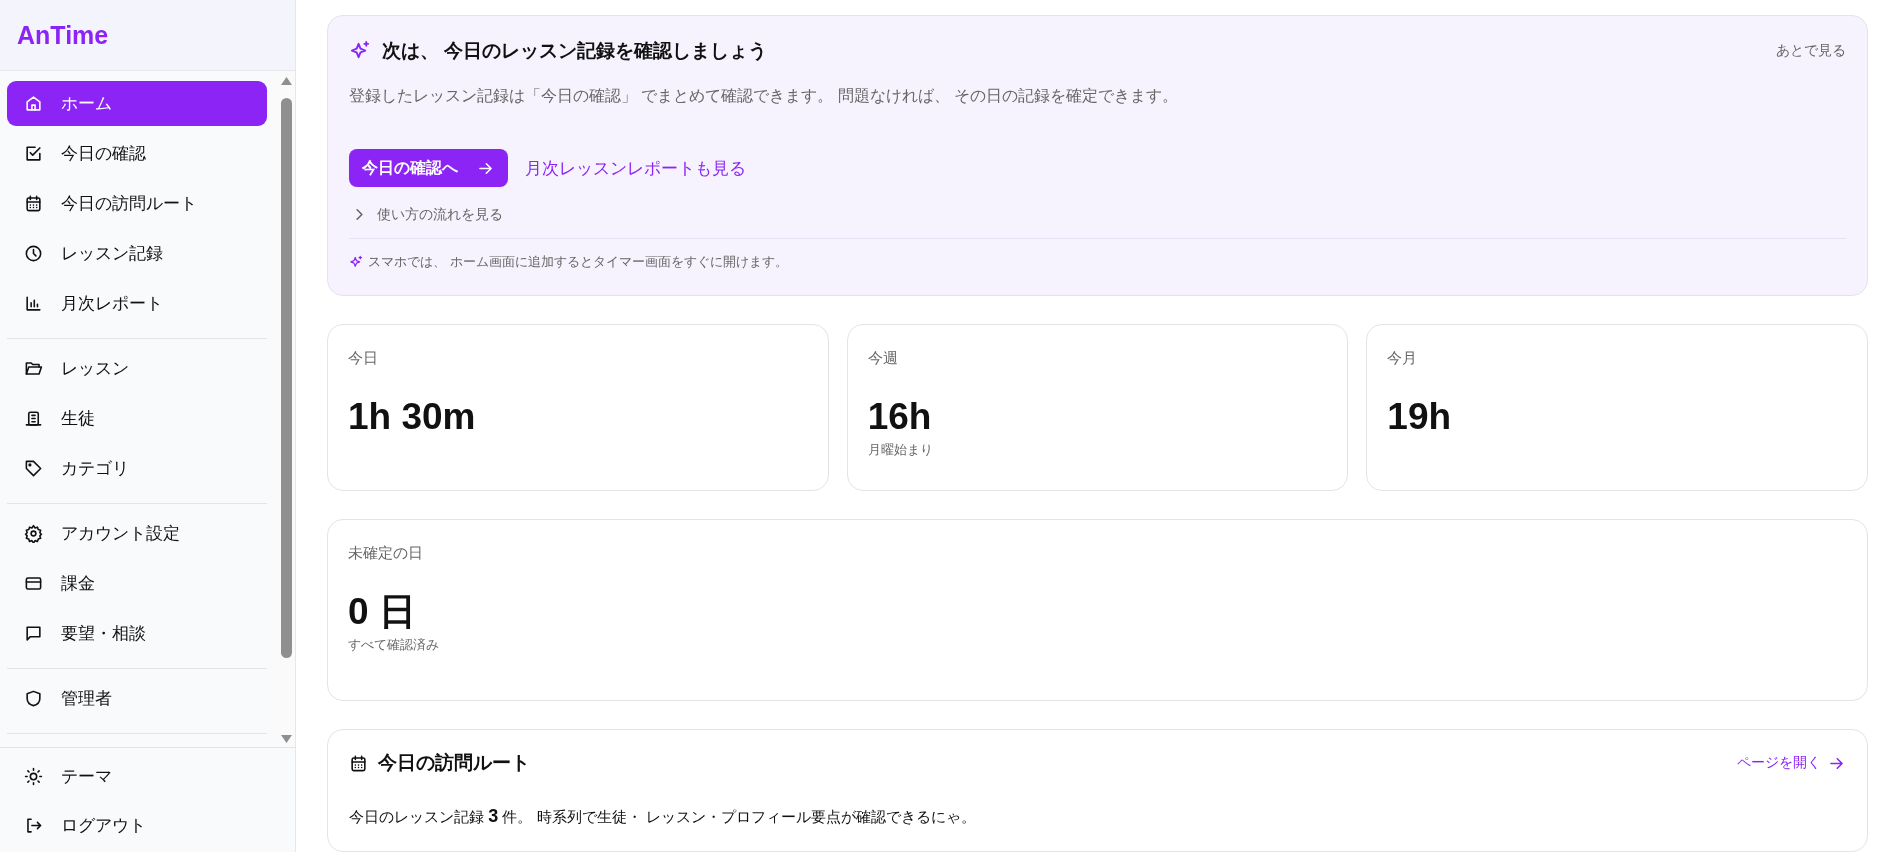 The height and width of the screenshot is (852, 1884). Describe the element at coordinates (137, 825) in the screenshot. I see `sidebar-item: ログアウト` at that location.